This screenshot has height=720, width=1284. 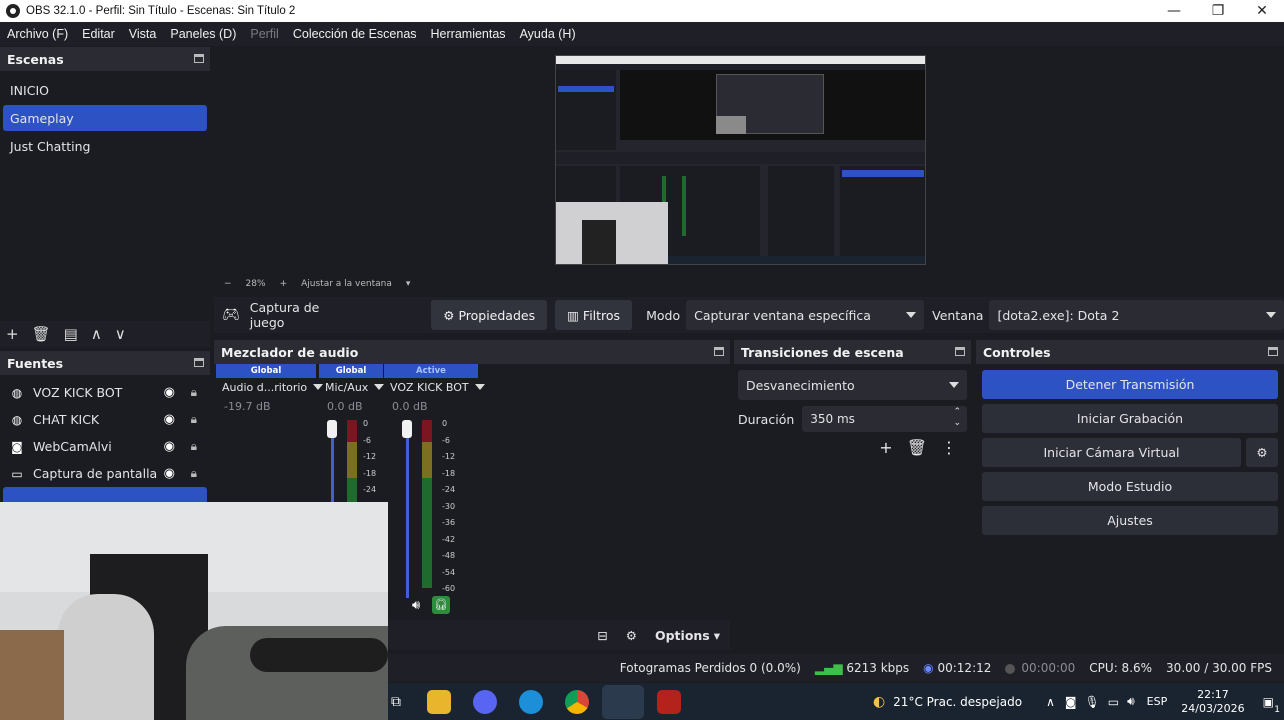 What do you see at coordinates (1130, 418) in the screenshot?
I see `start-recording-button: Iniciar Grabación` at bounding box center [1130, 418].